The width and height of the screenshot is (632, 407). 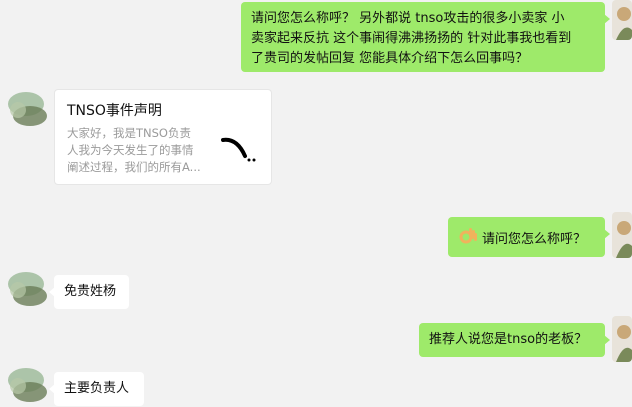 I want to click on incoming-message: 免贵姓杨, so click(x=89, y=292).